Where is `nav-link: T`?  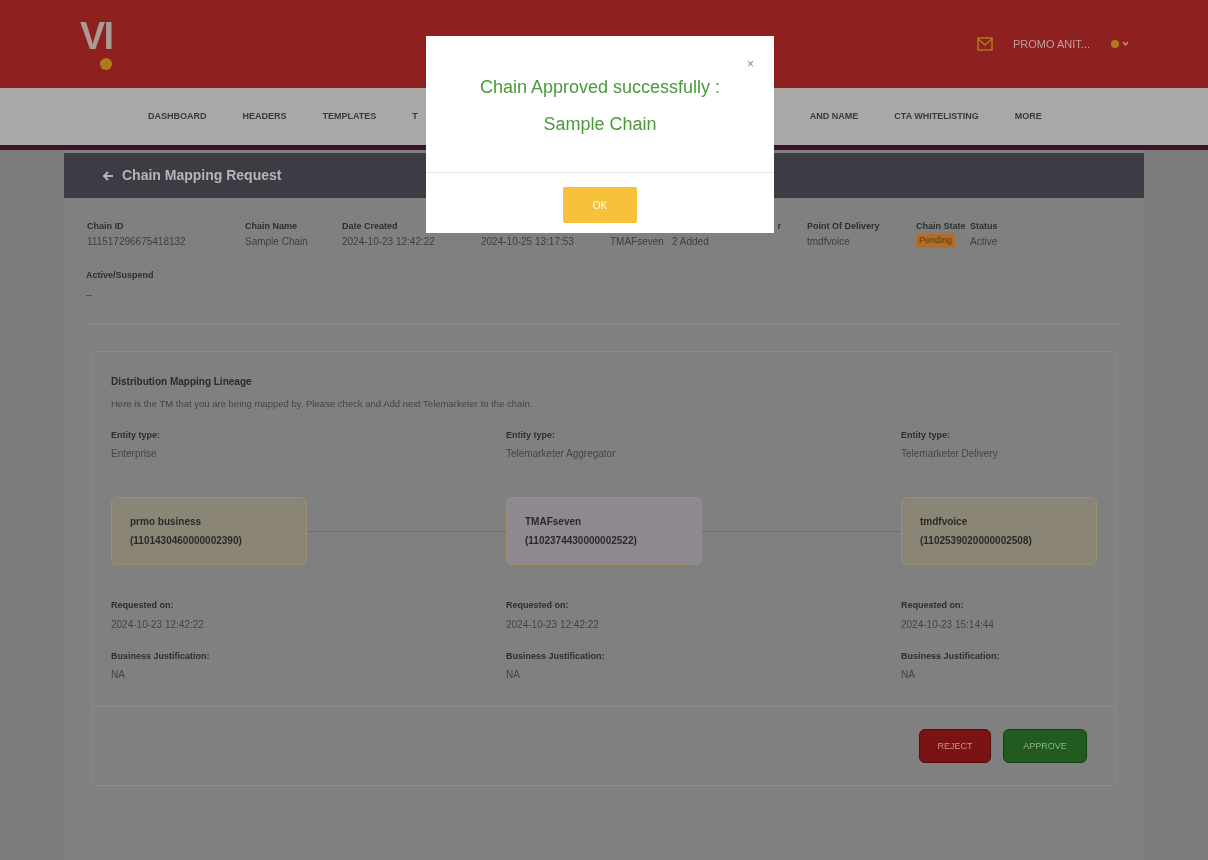
nav-link: T is located at coordinates (415, 116).